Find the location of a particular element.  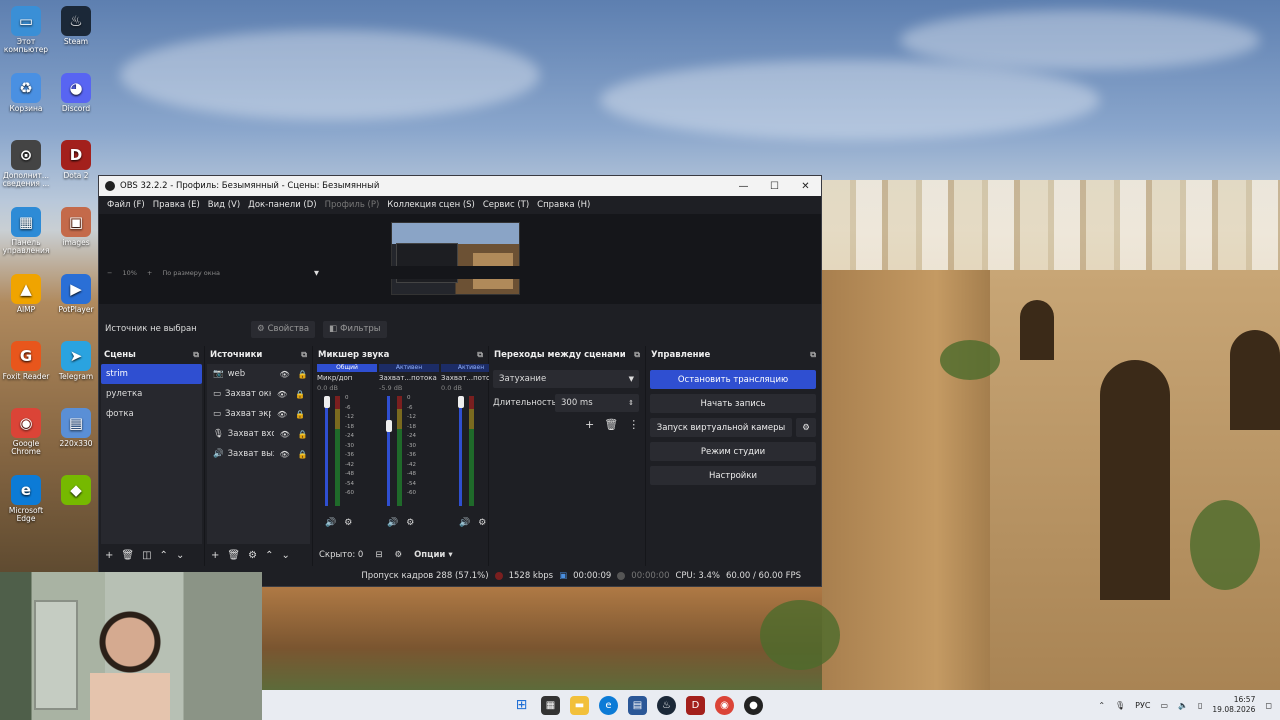

preview-canvas is located at coordinates (455, 258).